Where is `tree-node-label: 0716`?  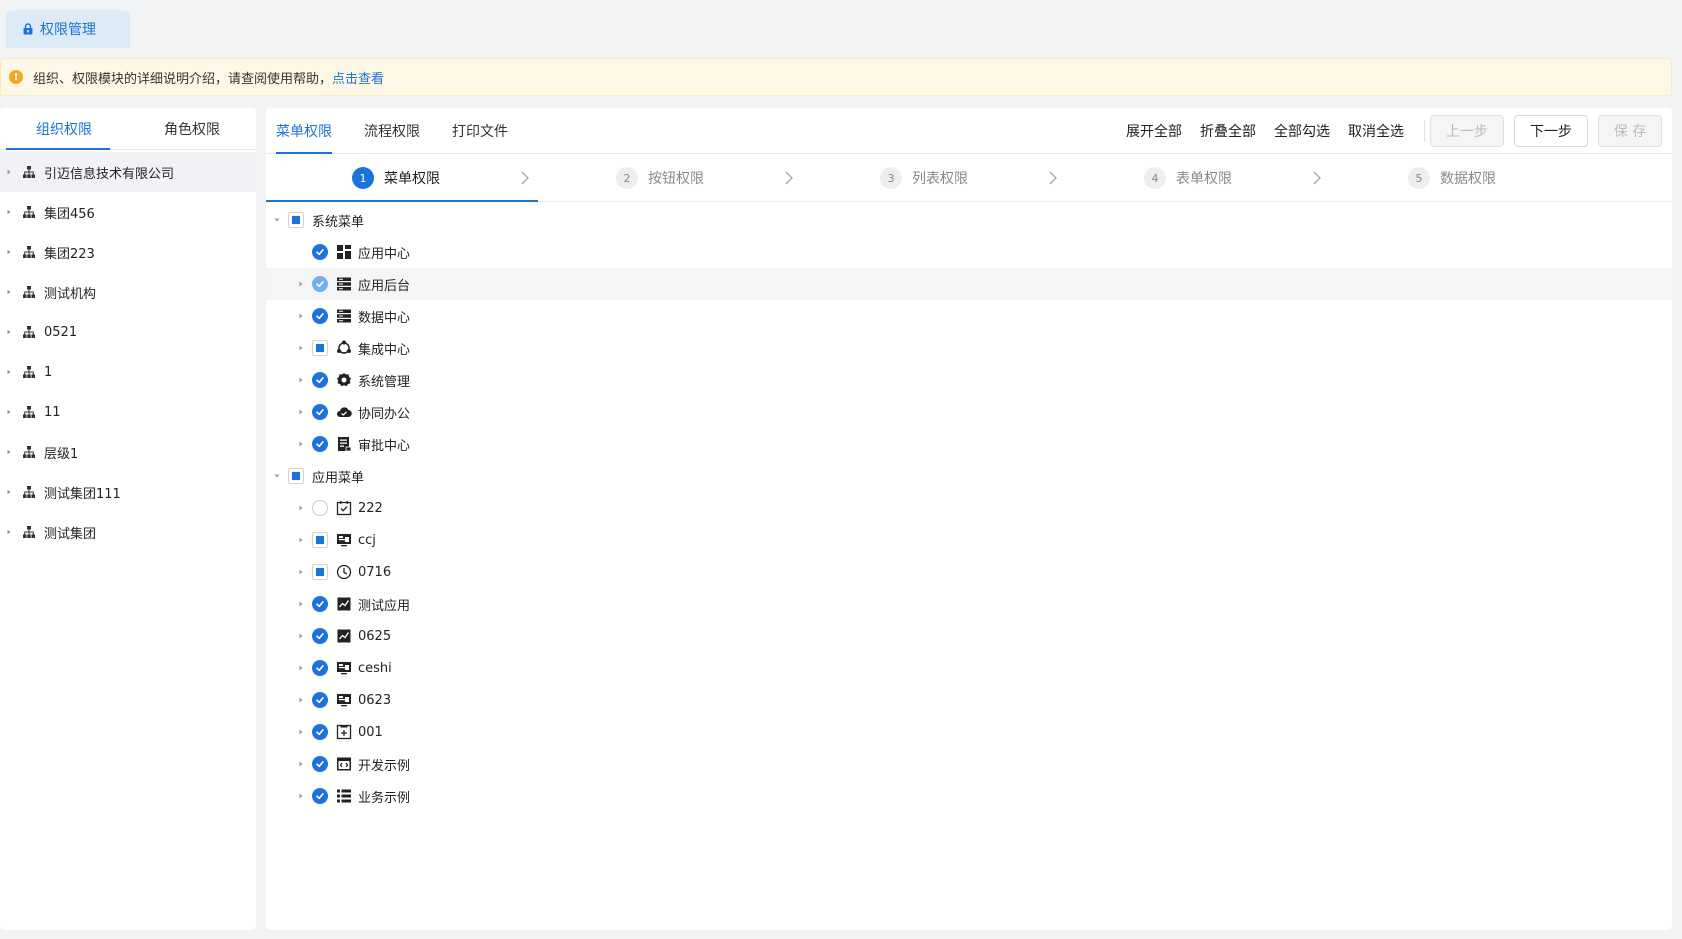
tree-node-label: 0716 is located at coordinates (375, 572).